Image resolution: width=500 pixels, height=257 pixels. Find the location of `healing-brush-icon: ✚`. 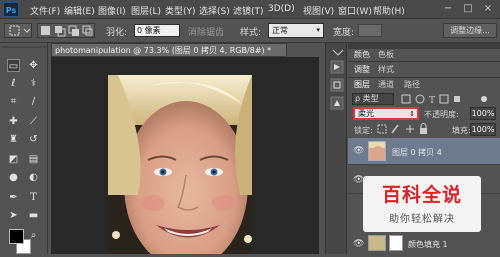

healing-brush-icon: ✚ is located at coordinates (13, 121).